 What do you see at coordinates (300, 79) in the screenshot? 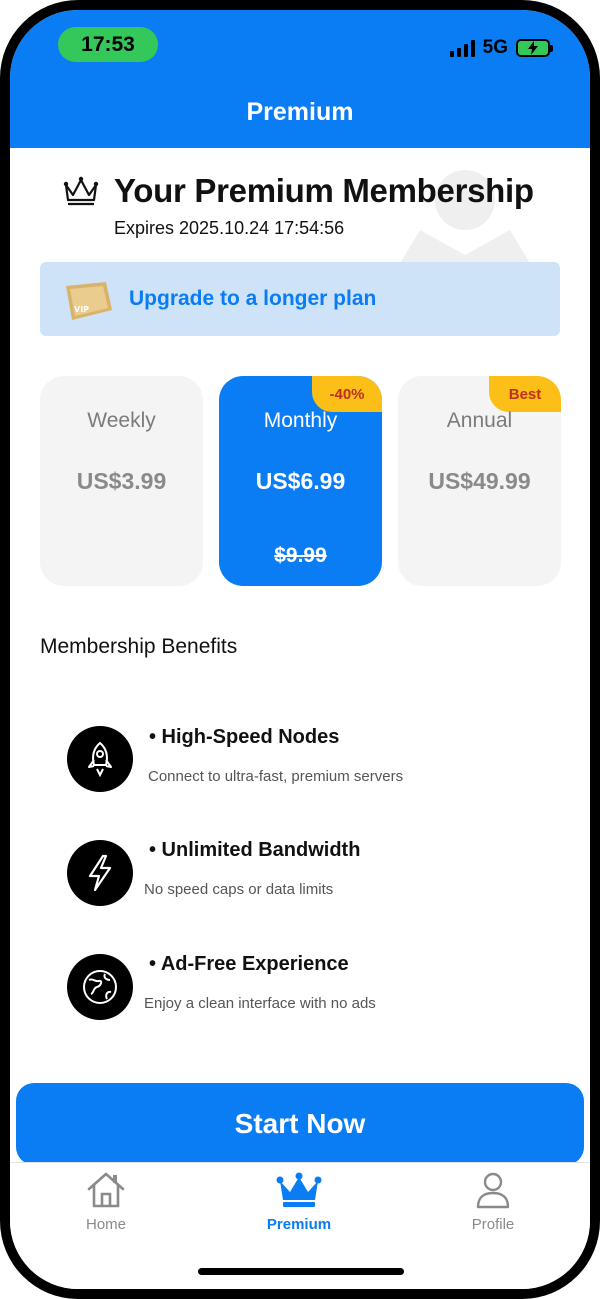
I see `header-bar: 17:53 5G Premium` at bounding box center [300, 79].